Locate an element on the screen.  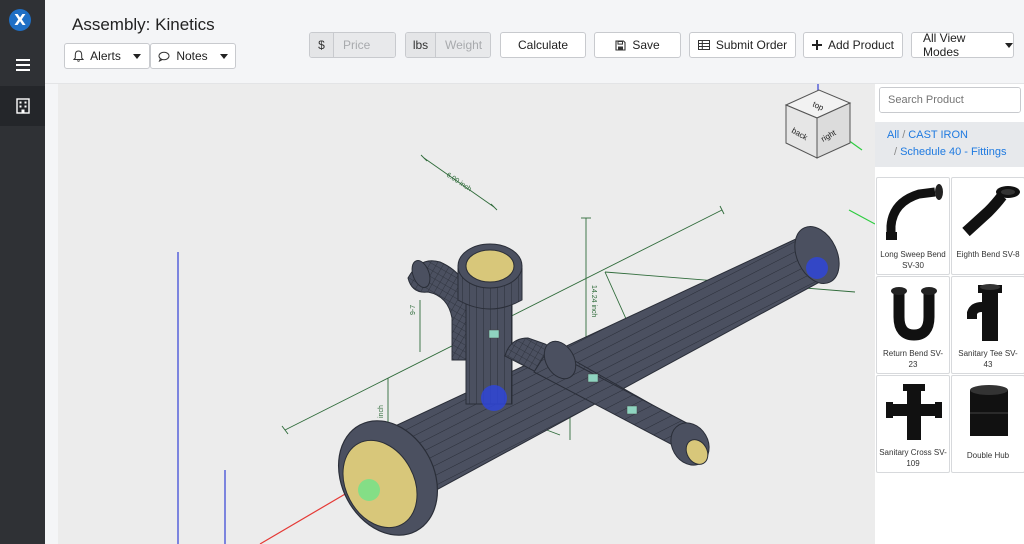
dimension-label-width: 6.00 inch is located at coordinates (459, 182).